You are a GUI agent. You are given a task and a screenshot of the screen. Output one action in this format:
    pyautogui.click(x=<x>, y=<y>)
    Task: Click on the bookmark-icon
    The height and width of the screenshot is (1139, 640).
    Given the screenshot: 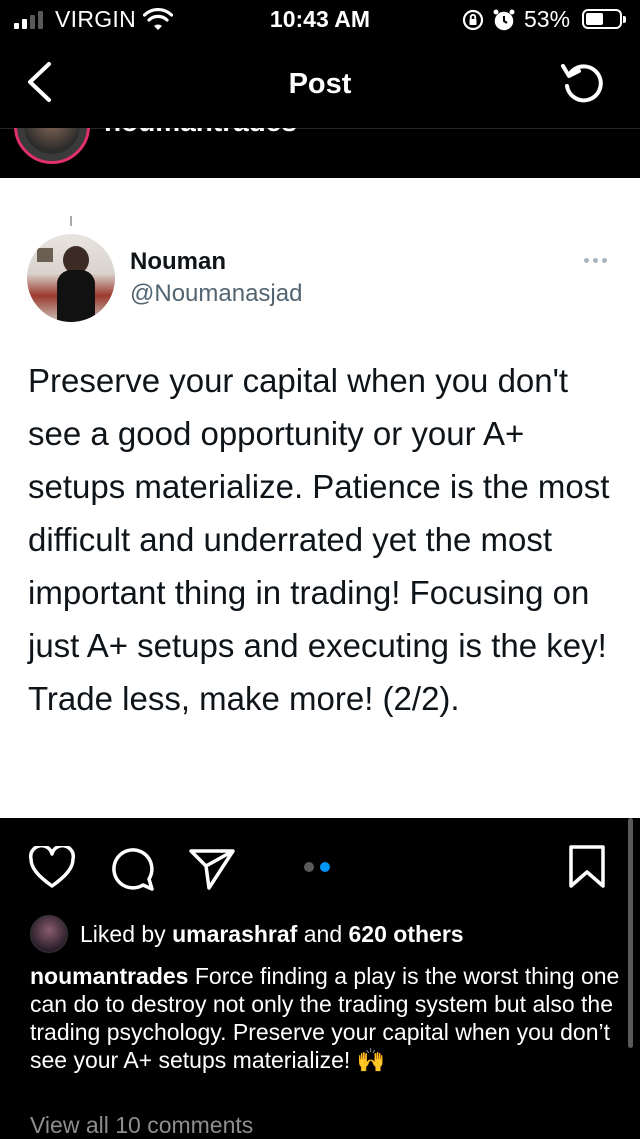 What is the action you would take?
    pyautogui.click(x=587, y=867)
    